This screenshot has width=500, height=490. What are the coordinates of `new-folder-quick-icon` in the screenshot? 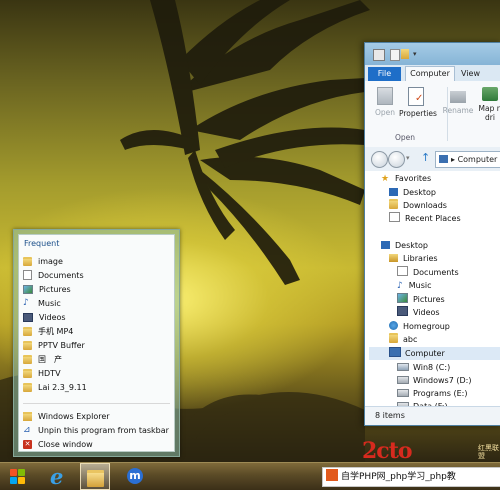 It's located at (405, 54).